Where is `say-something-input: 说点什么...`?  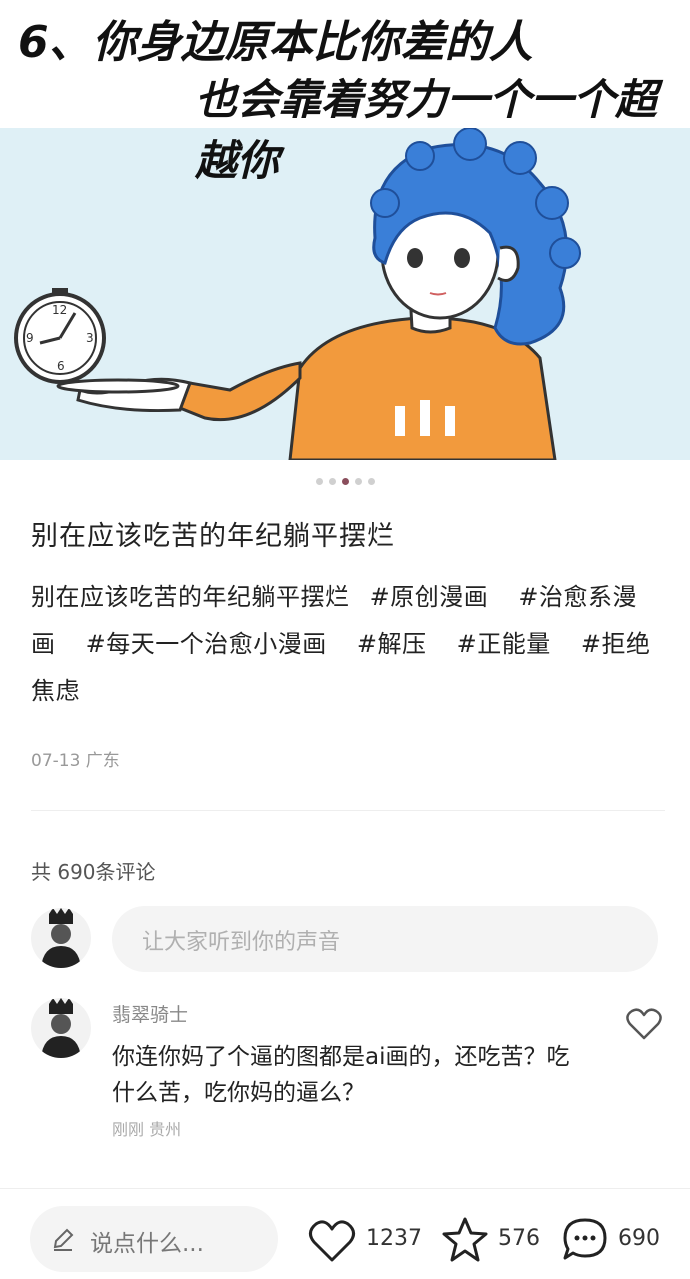 say-something-input: 说点什么... is located at coordinates (154, 1239).